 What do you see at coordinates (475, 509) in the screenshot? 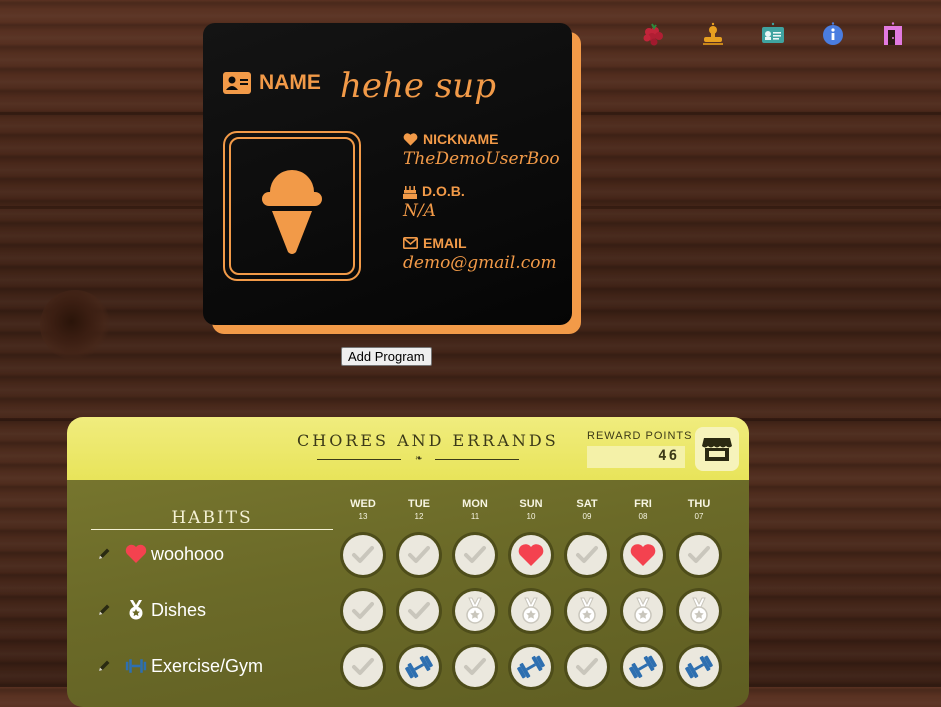
I see `day-column-header: MON 11` at bounding box center [475, 509].